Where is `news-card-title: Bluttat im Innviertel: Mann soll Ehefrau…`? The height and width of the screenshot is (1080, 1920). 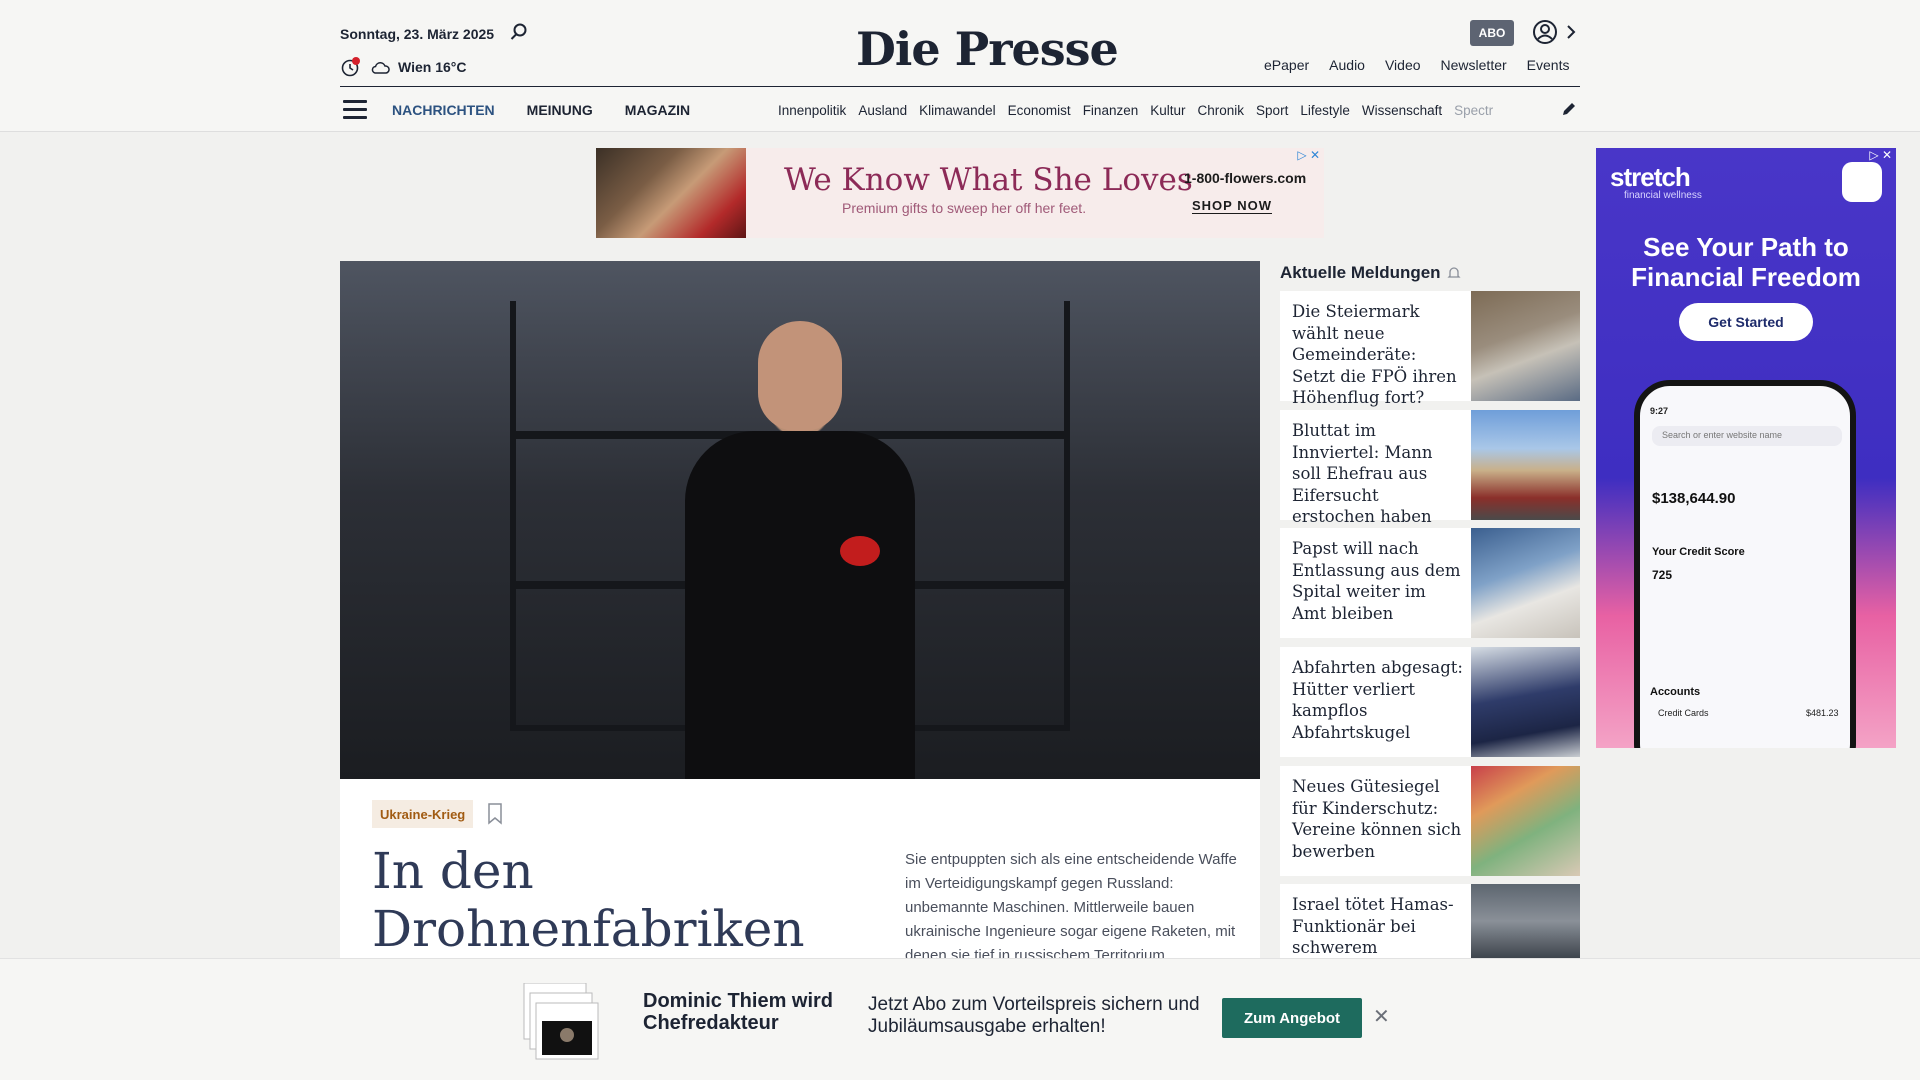 news-card-title: Bluttat im Innviertel: Mann soll Ehefrau… is located at coordinates (1362, 473).